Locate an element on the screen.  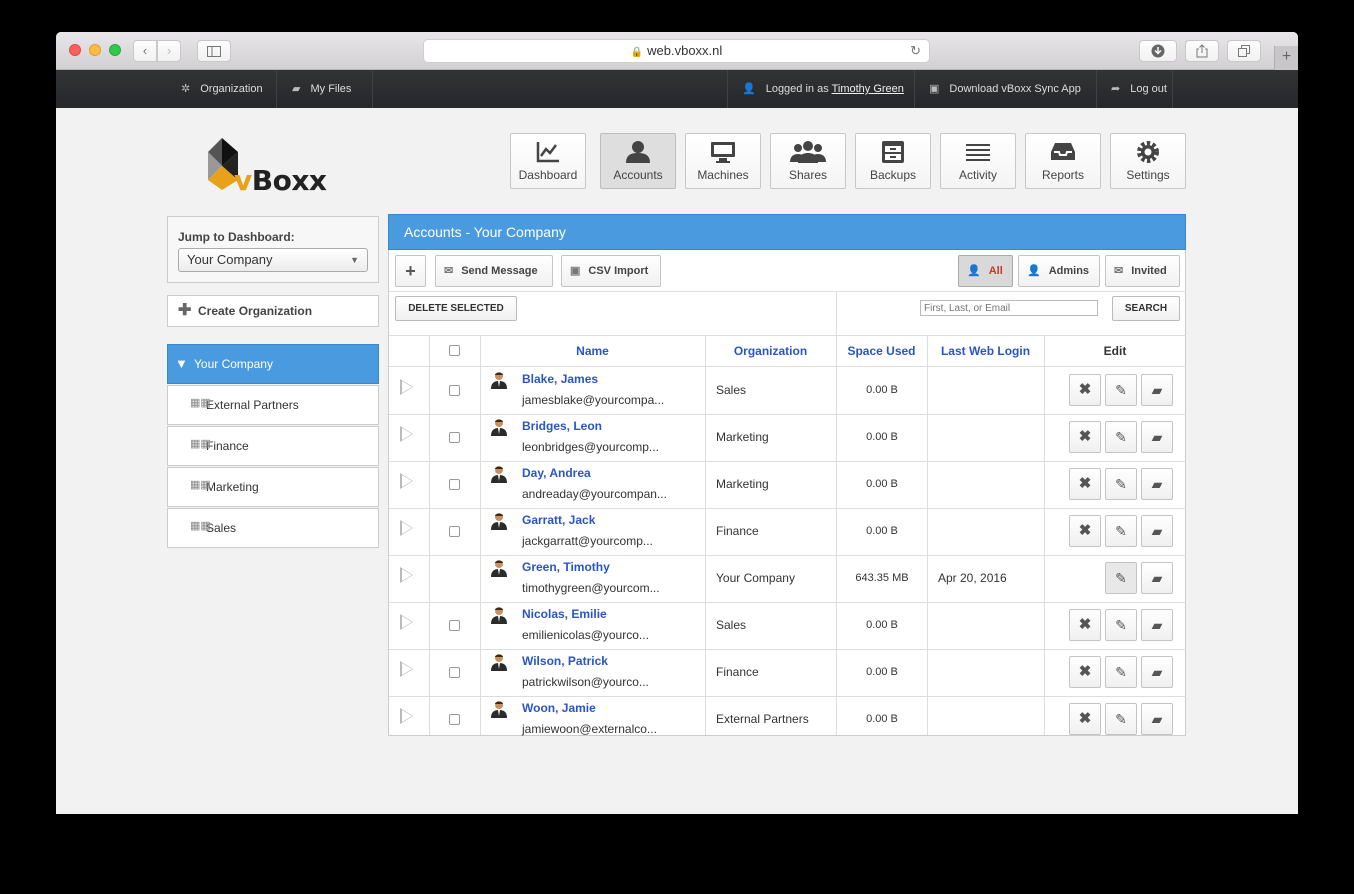
downloads-button is located at coordinates (1158, 51).